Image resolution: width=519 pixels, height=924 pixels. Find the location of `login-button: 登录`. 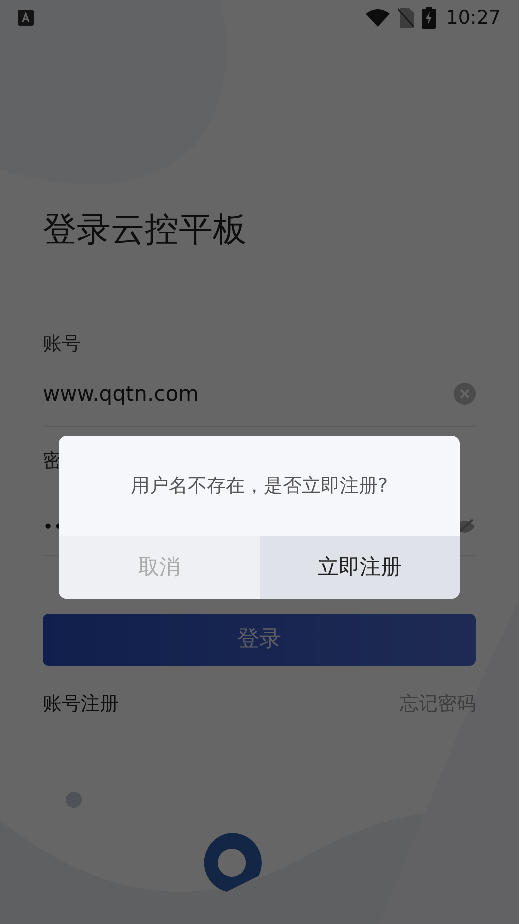

login-button: 登录 is located at coordinates (259, 640).